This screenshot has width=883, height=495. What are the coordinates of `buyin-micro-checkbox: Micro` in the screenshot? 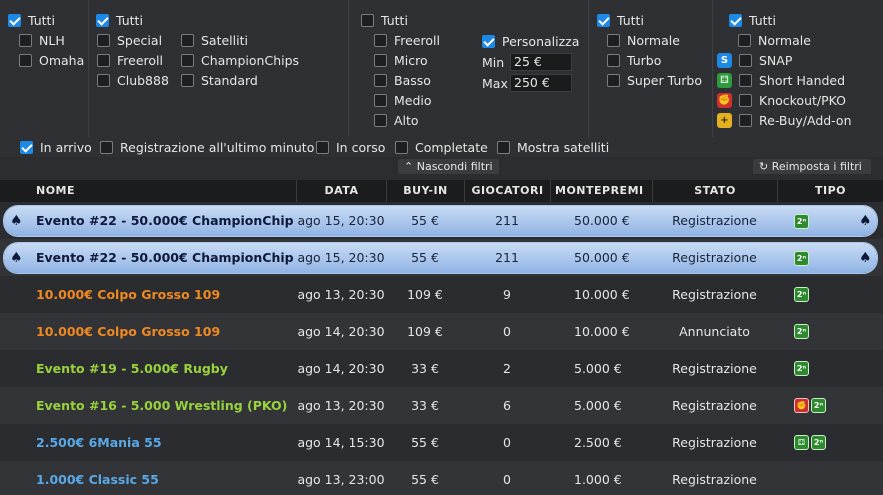 It's located at (401, 60).